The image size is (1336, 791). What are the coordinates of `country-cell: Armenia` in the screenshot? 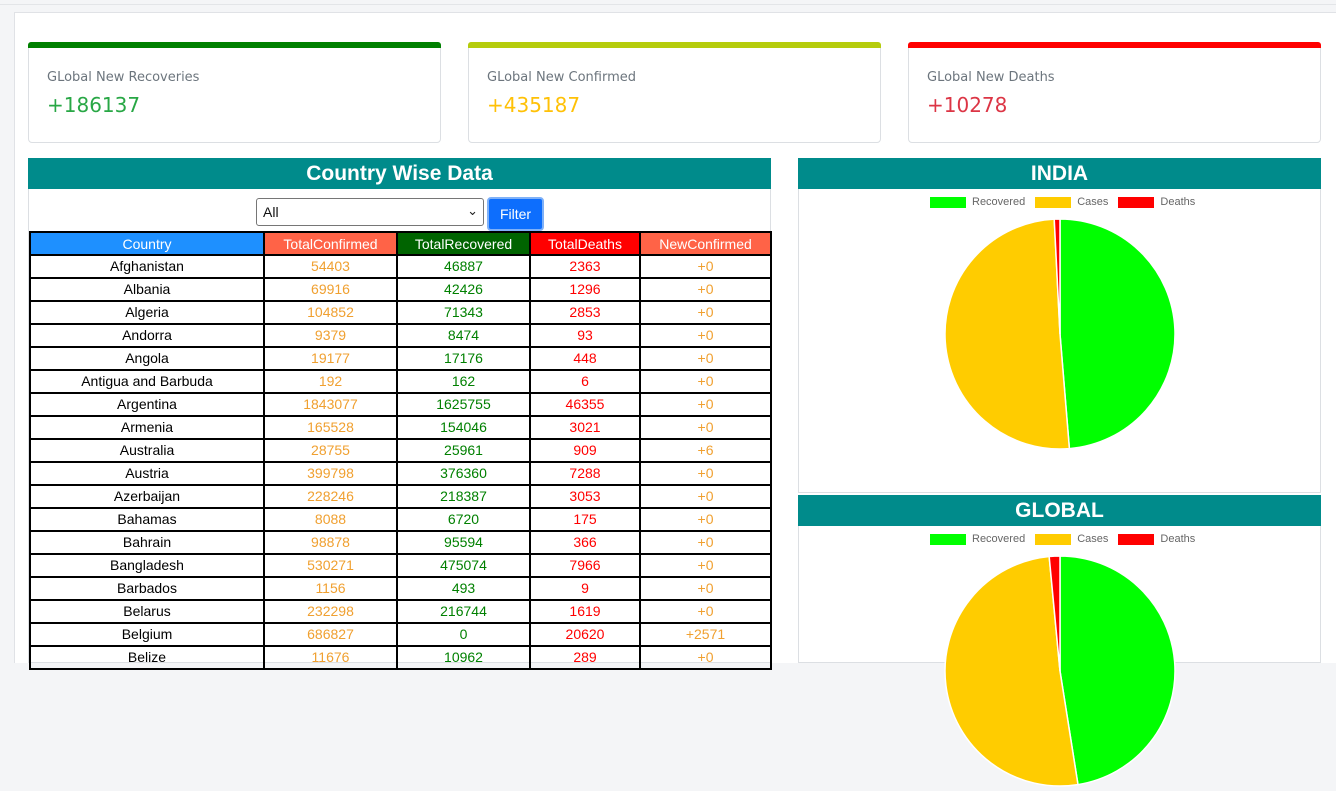 It's located at (147, 427).